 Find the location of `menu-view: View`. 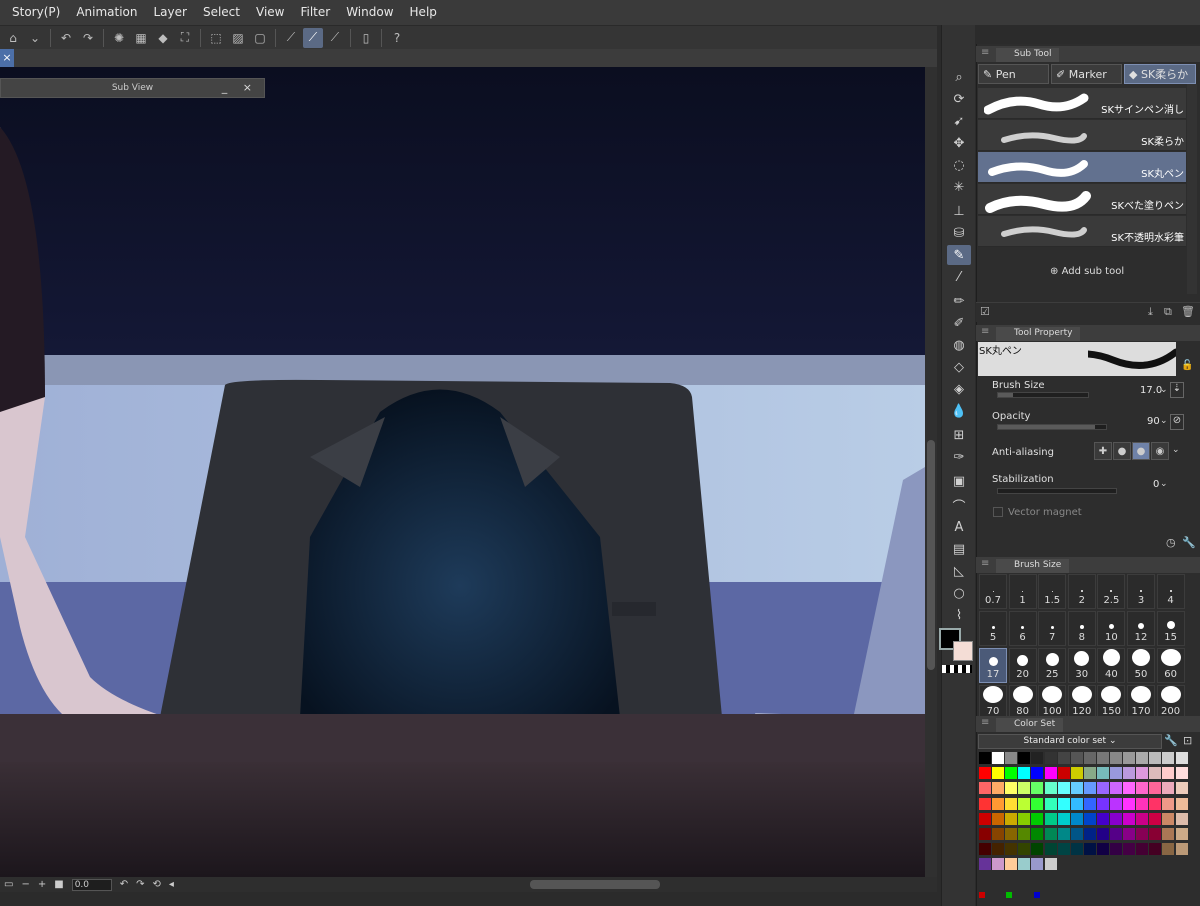

menu-view: View is located at coordinates (270, 12).